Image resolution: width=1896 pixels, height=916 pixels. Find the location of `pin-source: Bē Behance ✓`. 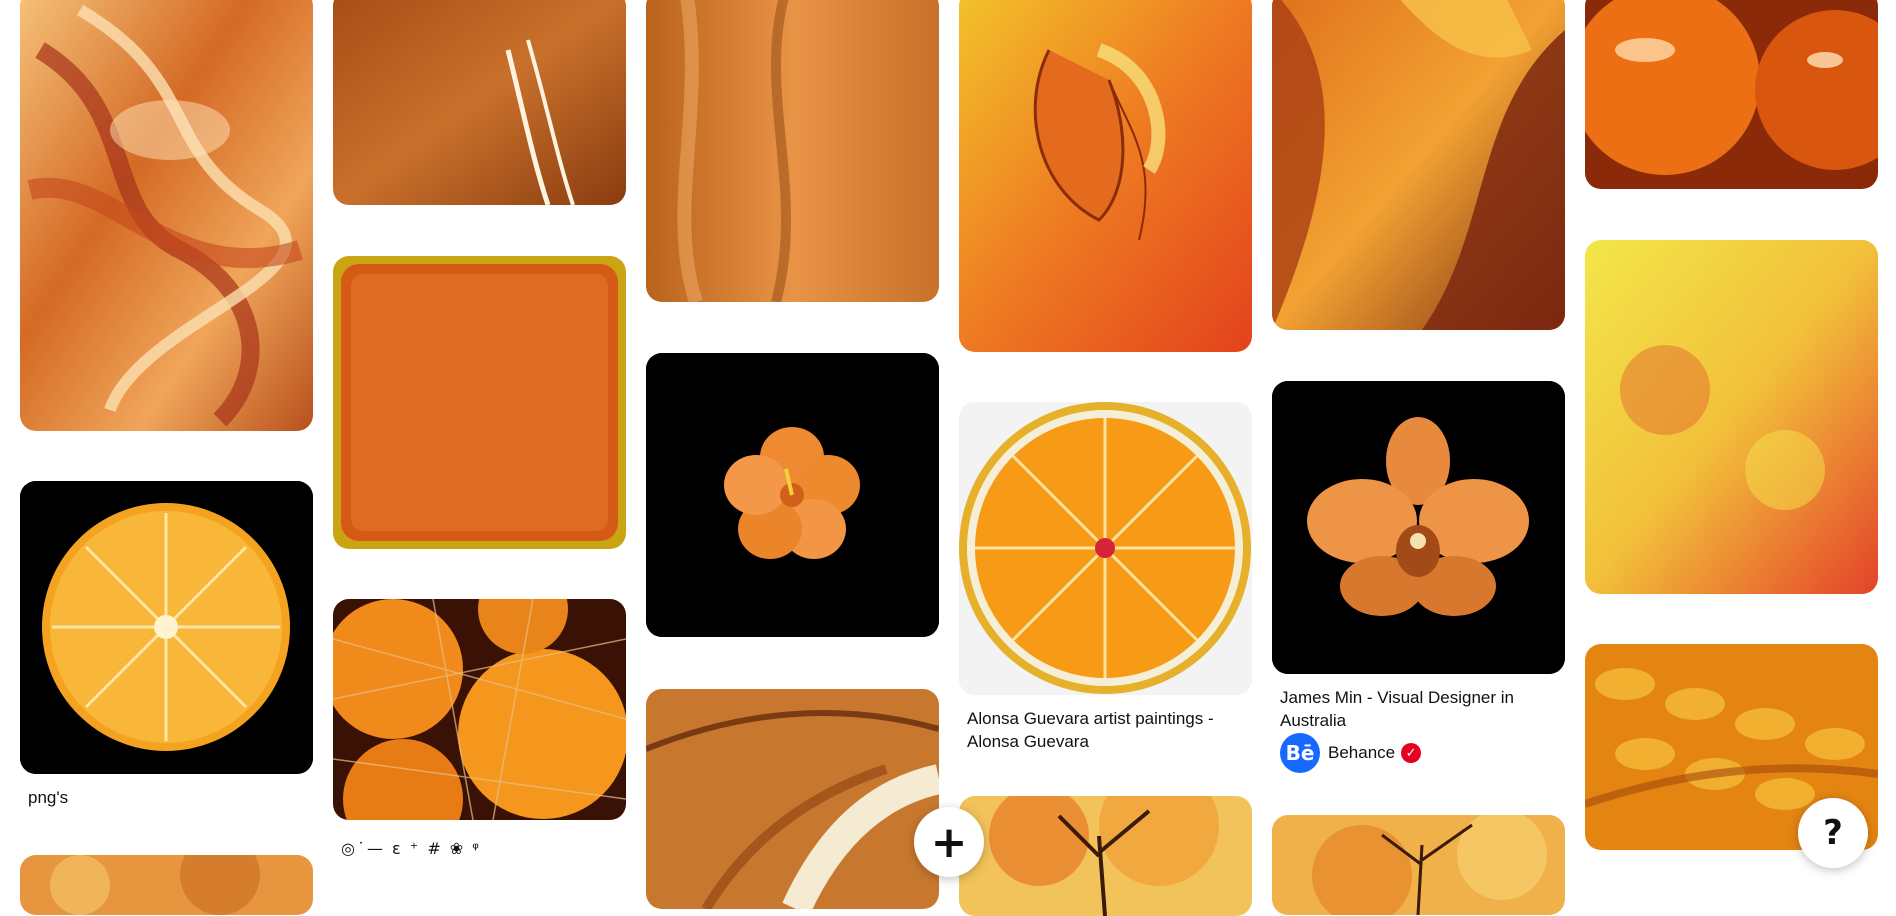

pin-source: Bē Behance ✓ is located at coordinates (1351, 753).